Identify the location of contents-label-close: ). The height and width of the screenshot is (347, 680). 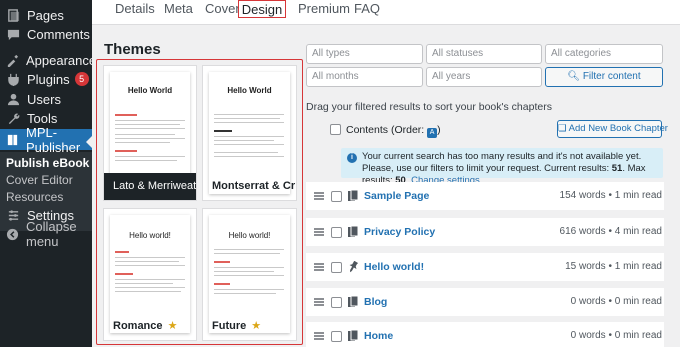
(439, 130).